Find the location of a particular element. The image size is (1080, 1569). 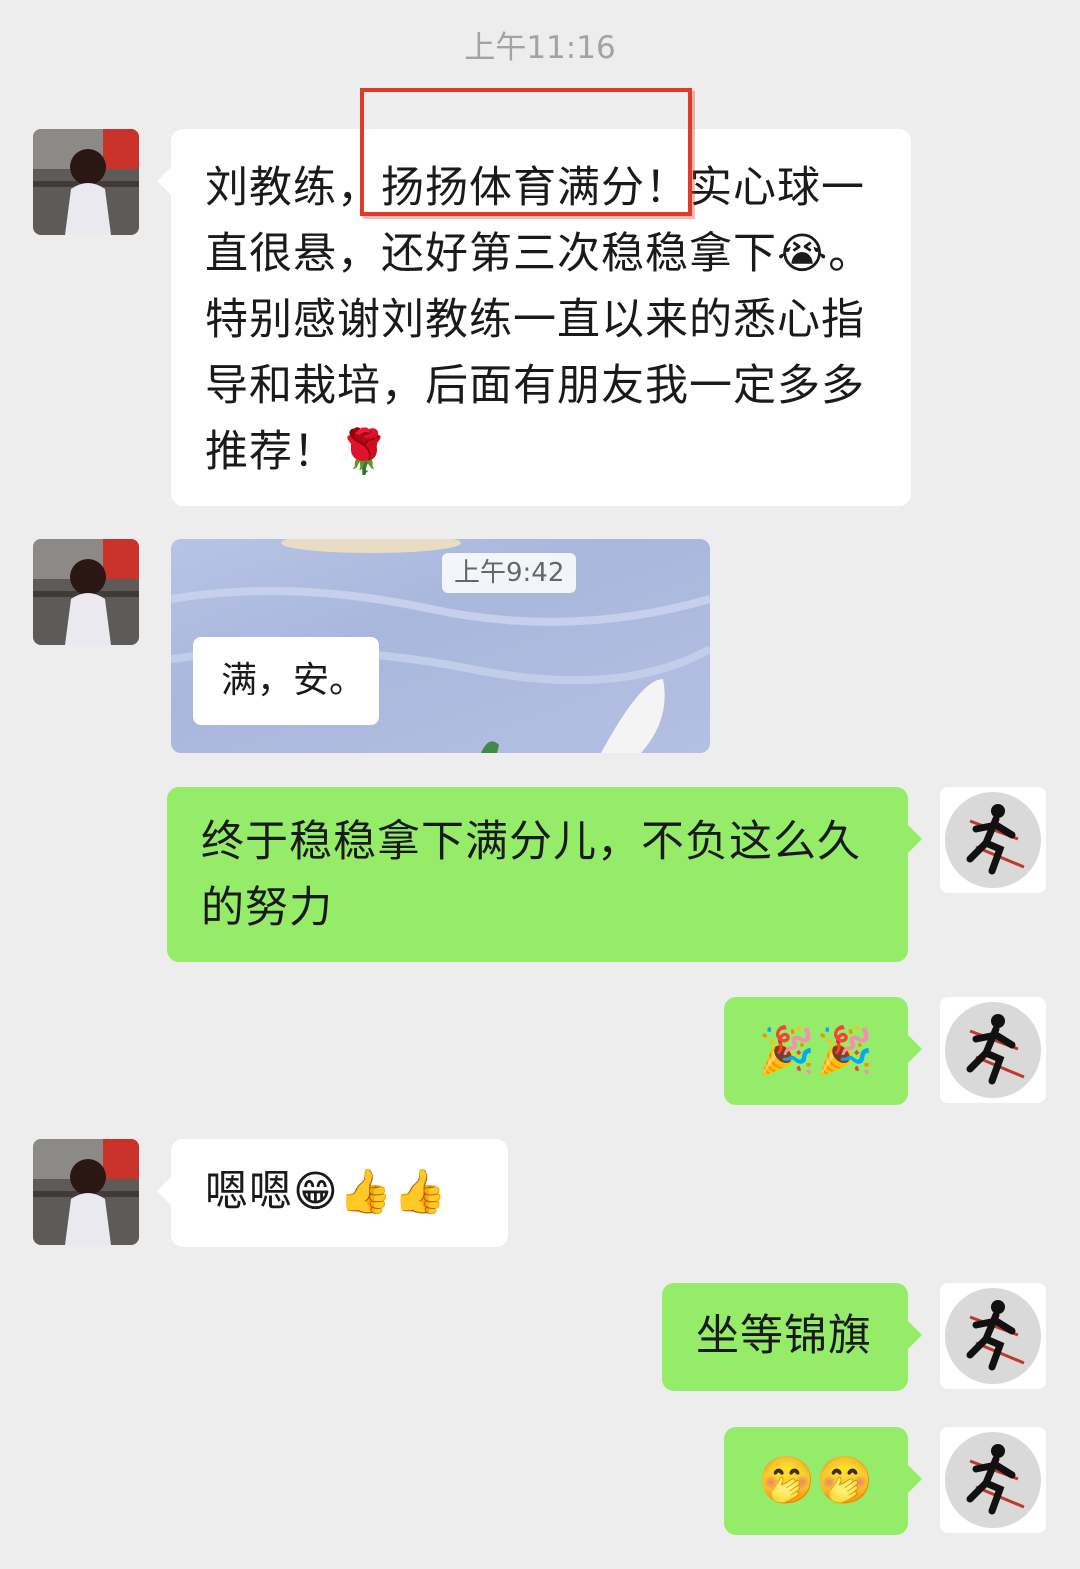

message-bubble-outgoing: 坐等锦旗 is located at coordinates (792, 1337).